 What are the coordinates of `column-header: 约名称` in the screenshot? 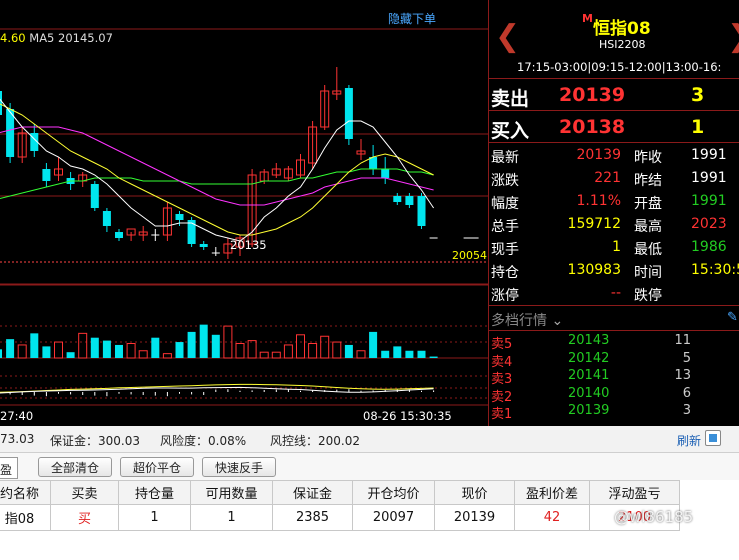 It's located at (25, 492).